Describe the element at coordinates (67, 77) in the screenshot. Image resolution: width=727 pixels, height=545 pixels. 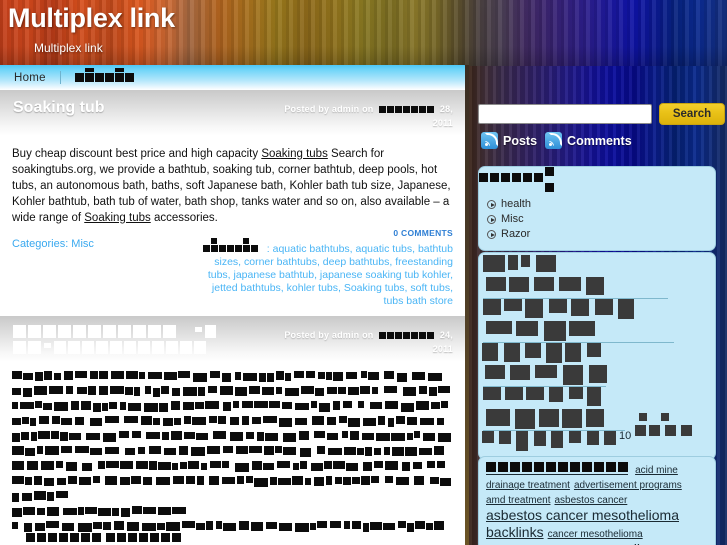
I see `nav-items: Home` at that location.